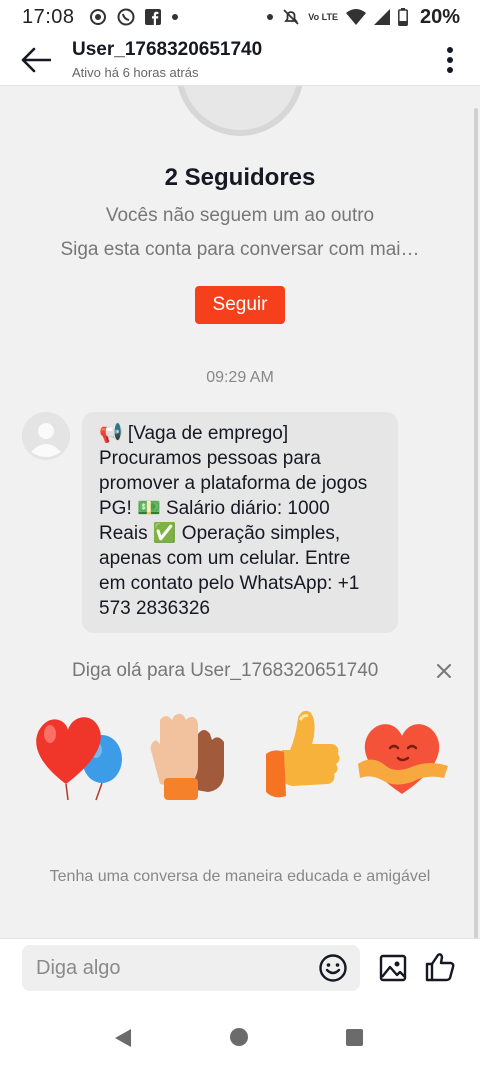 The width and height of the screenshot is (480, 1066). I want to click on message-timestamp: 09:29 AM, so click(240, 377).